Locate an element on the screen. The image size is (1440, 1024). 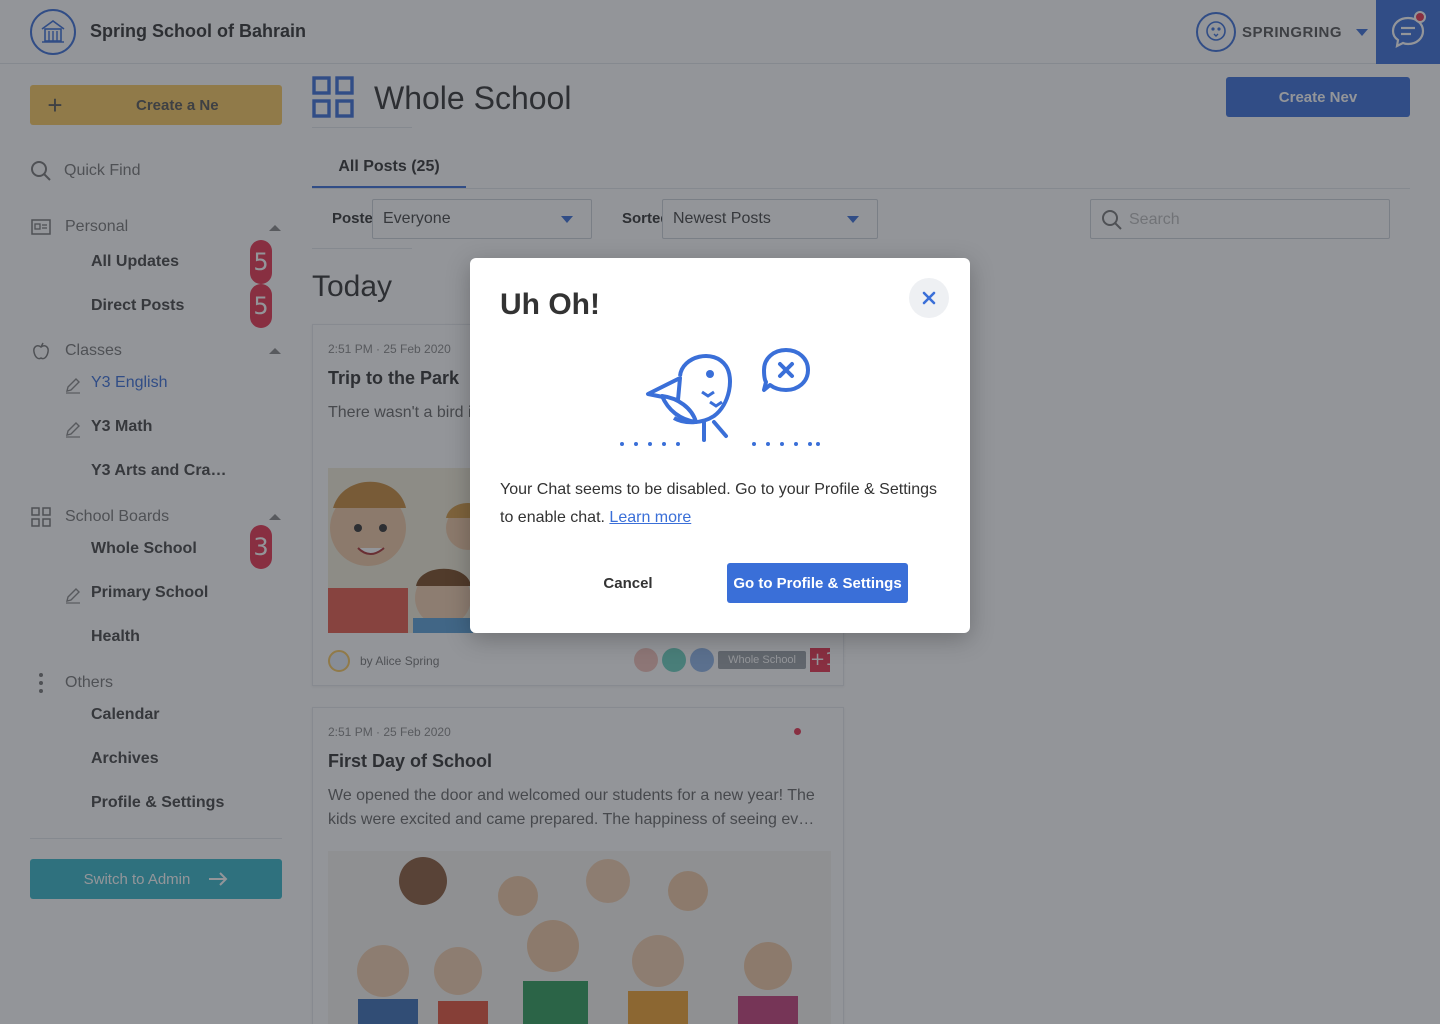
sad-bird-illustration is located at coordinates (720, 397).